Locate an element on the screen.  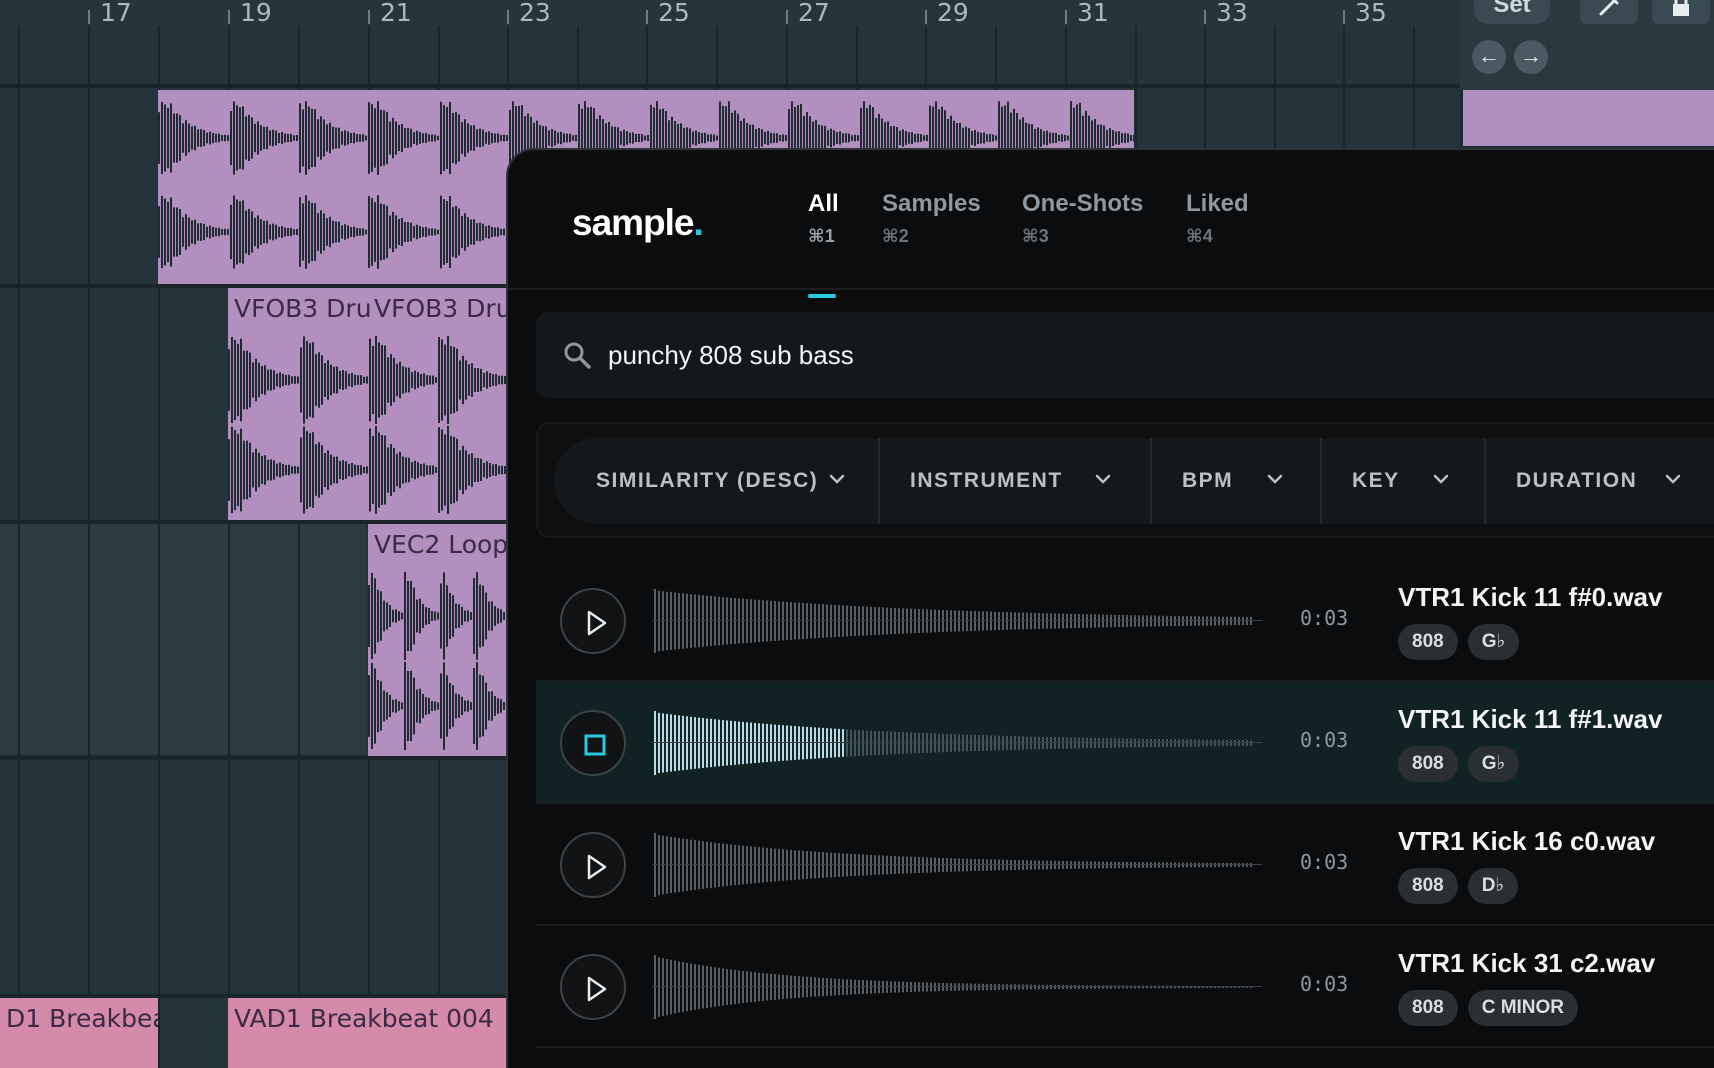
tag-list: 808 G♭ is located at coordinates (1459, 642).